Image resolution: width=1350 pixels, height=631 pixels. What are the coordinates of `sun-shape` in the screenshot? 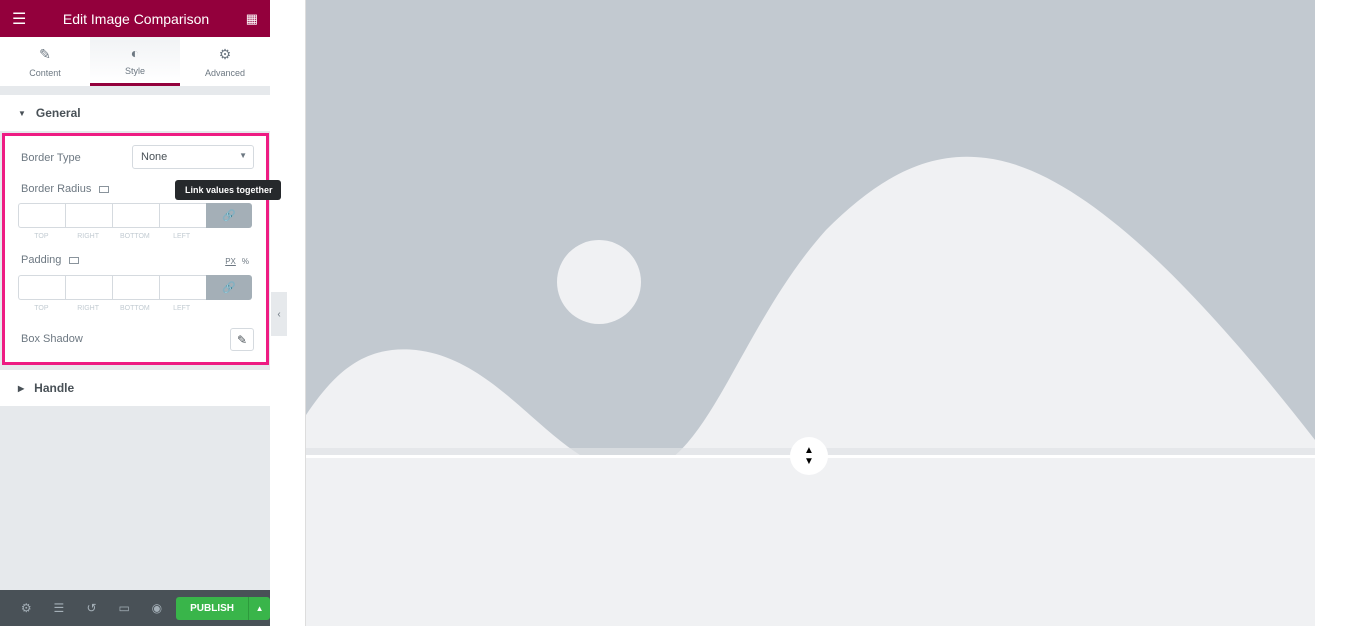 It's located at (599, 282).